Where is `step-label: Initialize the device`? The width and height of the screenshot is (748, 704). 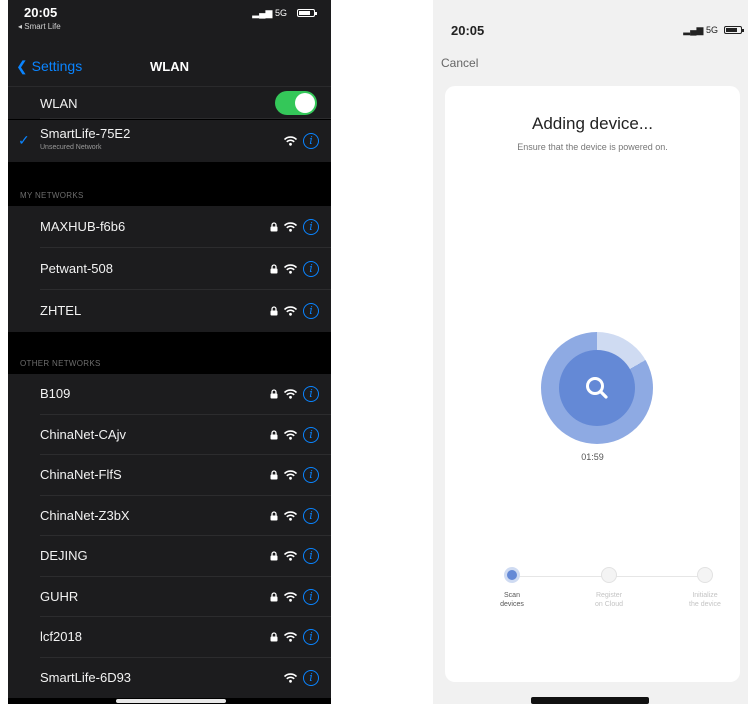
step-label: Initialize the device is located at coordinates (705, 600).